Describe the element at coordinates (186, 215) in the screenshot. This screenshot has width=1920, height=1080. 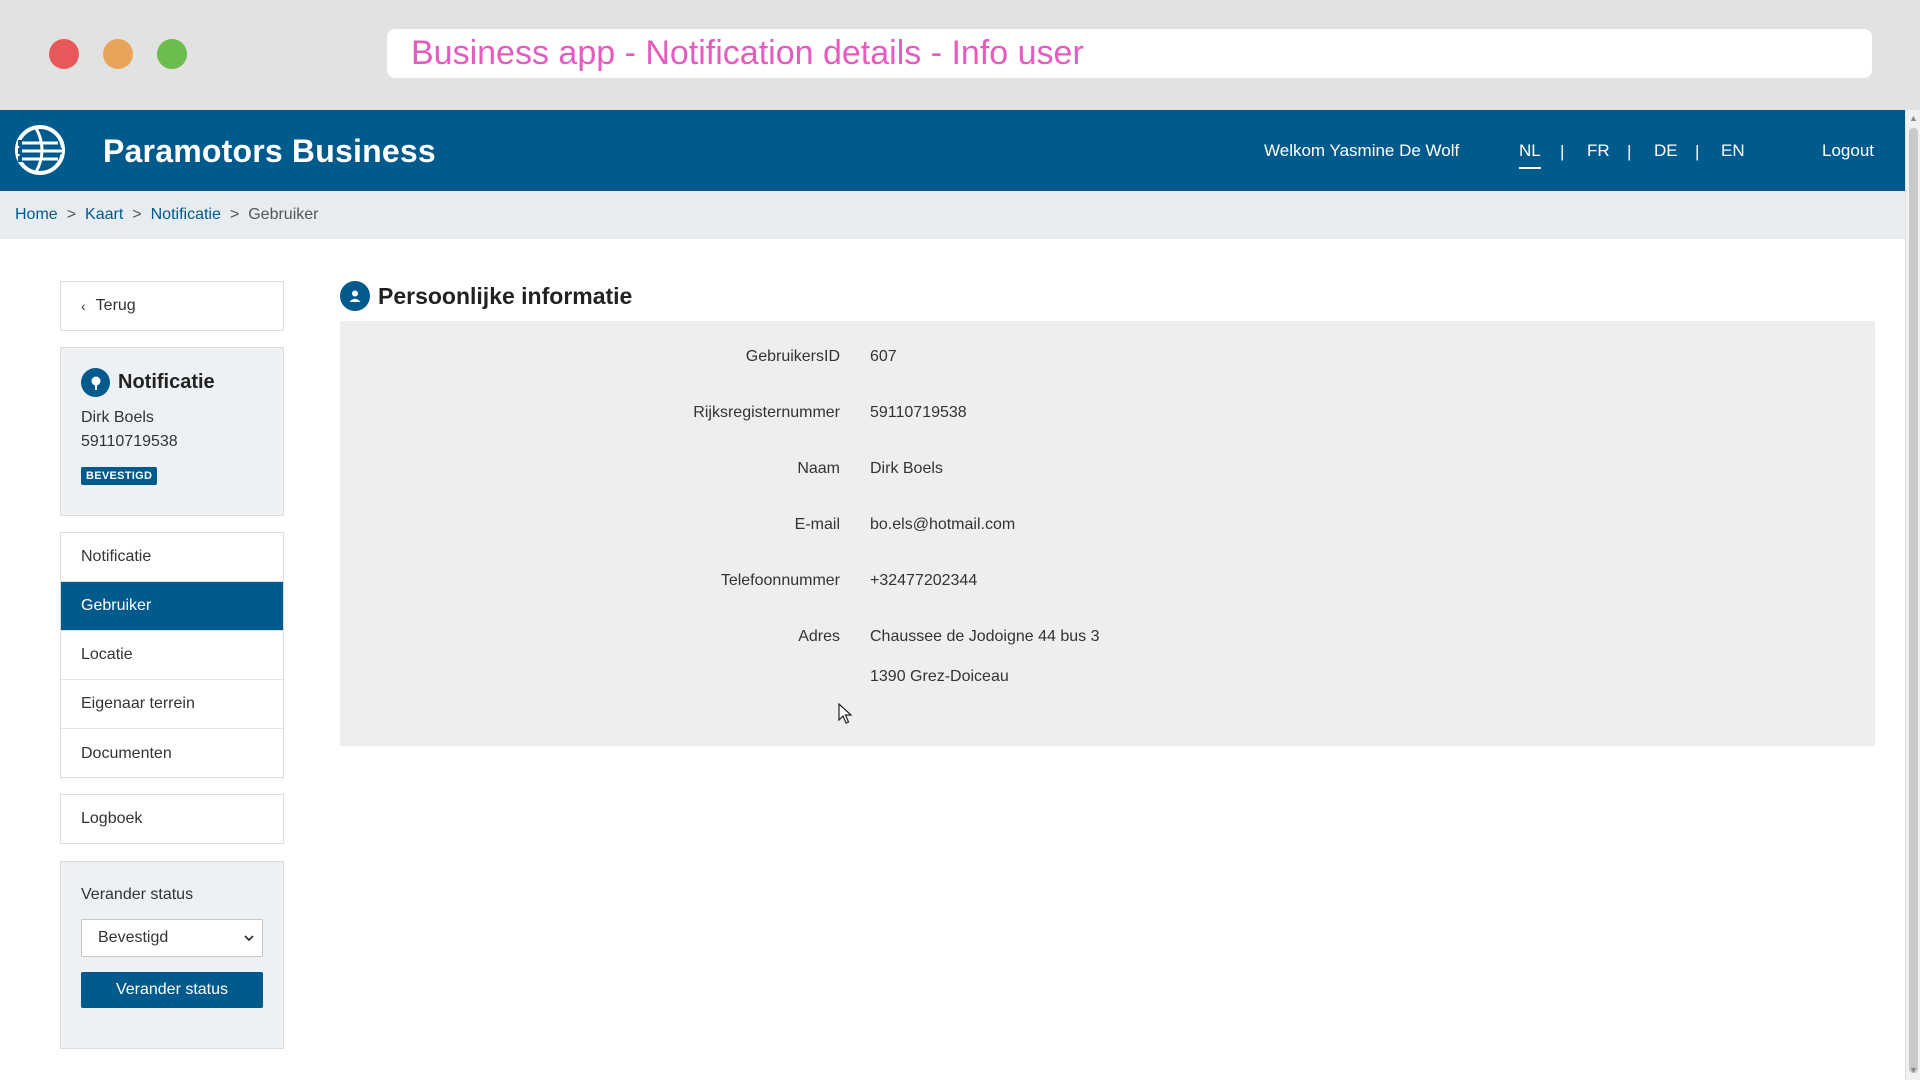
I see `breadcrumb-notificatie-link: Notificatie` at that location.